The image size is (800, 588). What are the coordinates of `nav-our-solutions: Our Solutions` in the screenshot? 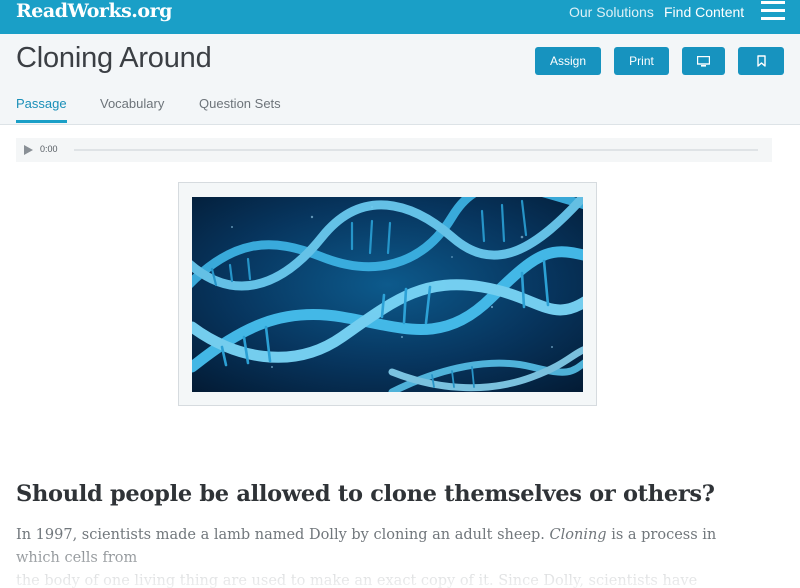 It's located at (611, 12).